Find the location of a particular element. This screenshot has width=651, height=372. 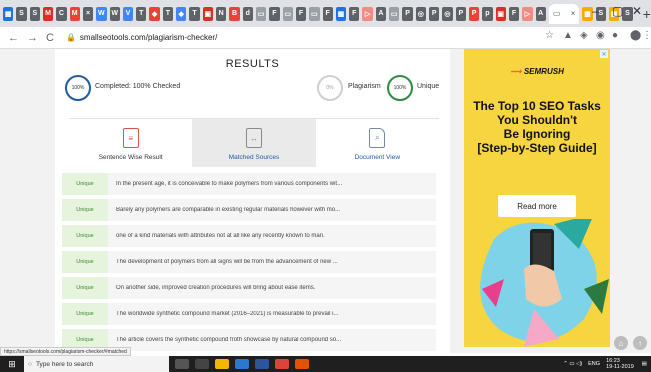

minimize-button: – is located at coordinates (595, 11).